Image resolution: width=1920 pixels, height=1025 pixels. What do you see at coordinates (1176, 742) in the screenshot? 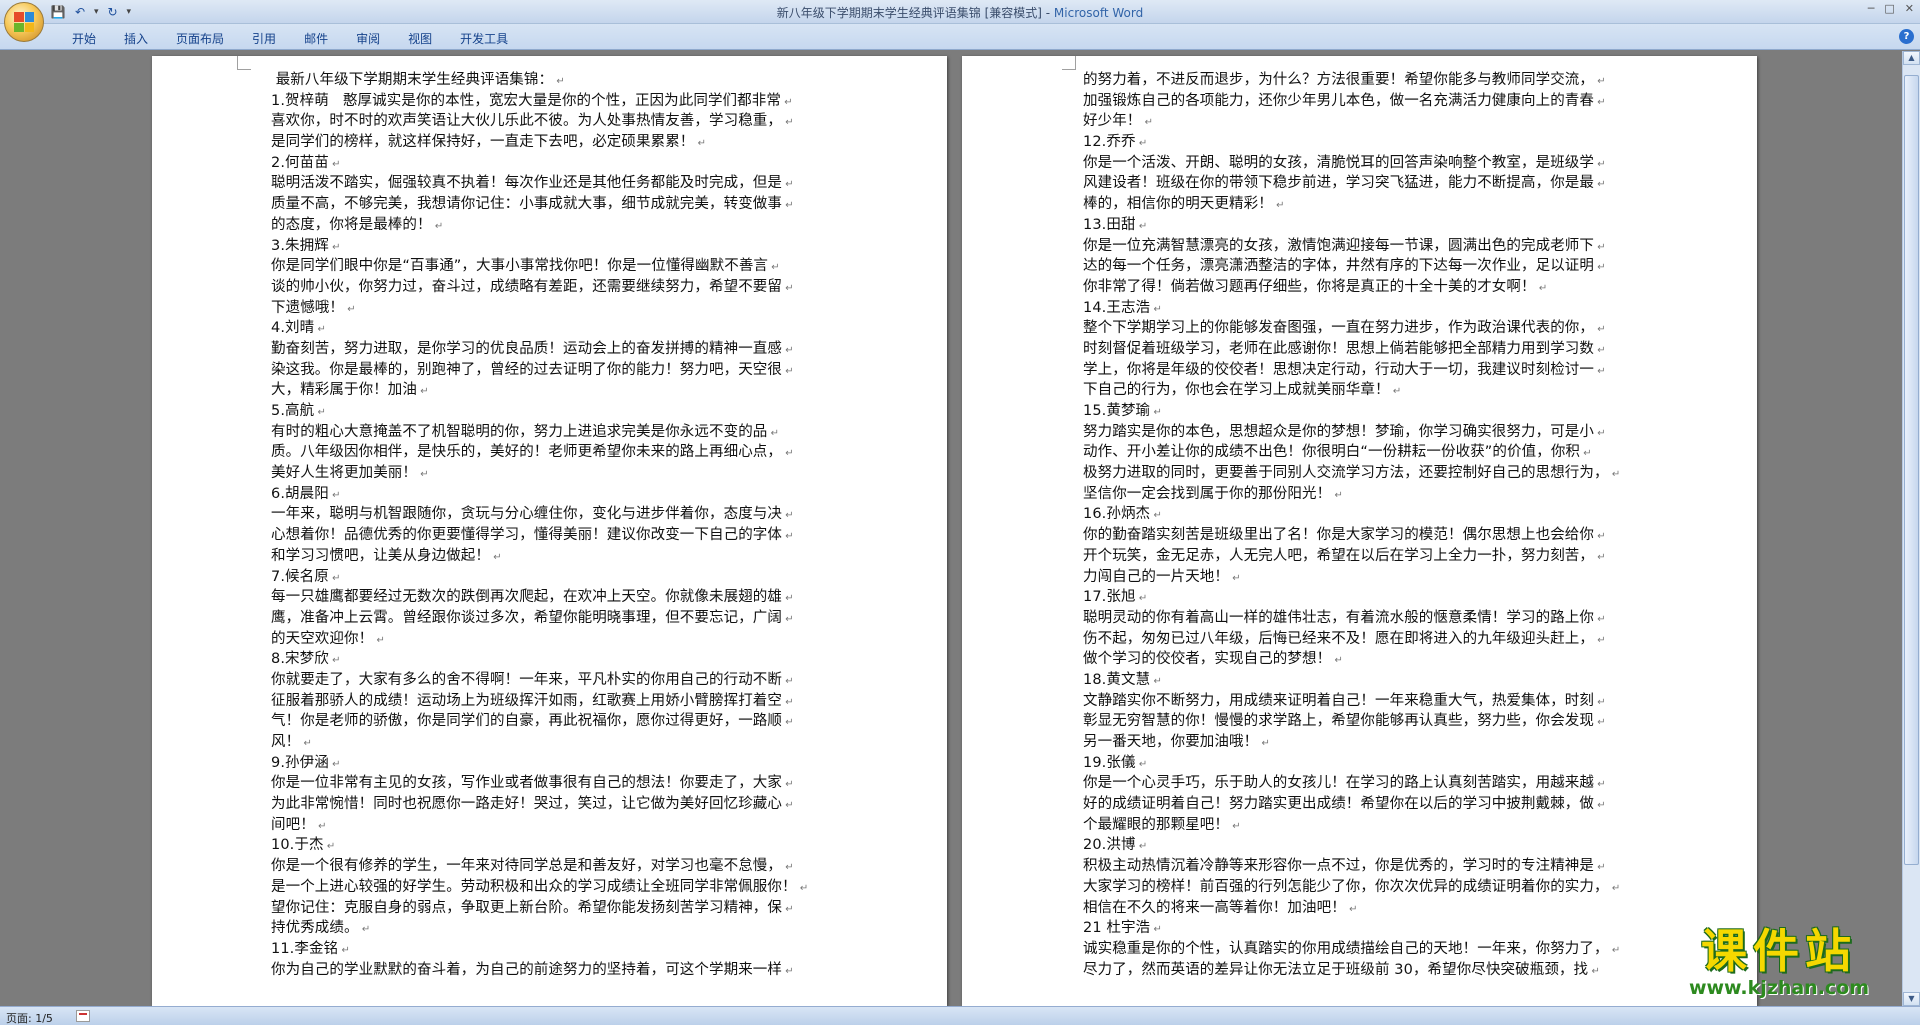
I see `document-line: 另一番天地，你要加油哦！ ↵` at bounding box center [1176, 742].